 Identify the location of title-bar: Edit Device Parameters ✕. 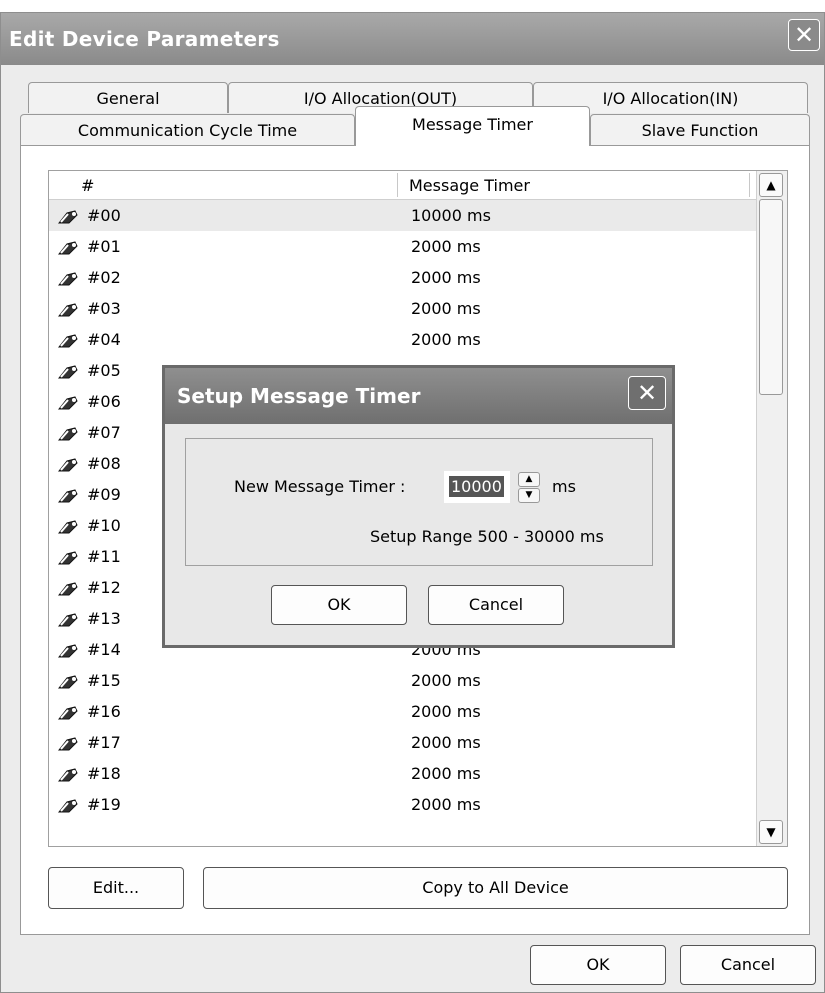
(412, 39).